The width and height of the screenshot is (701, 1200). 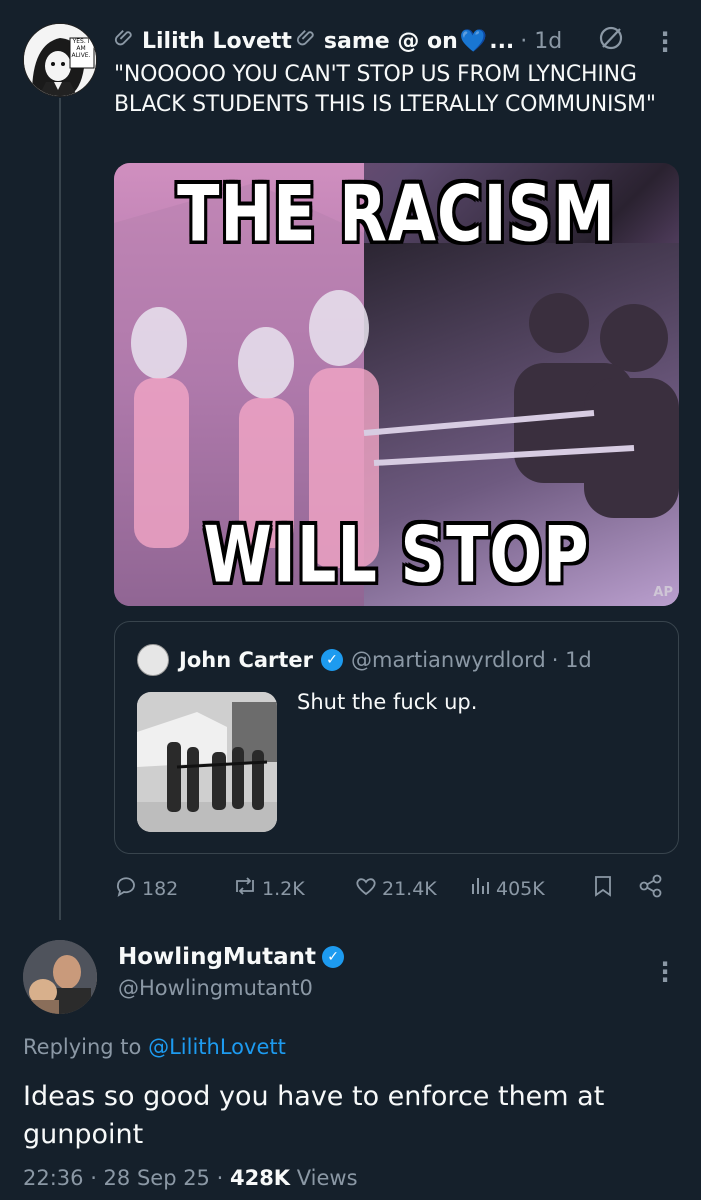 I want to click on quote-media, so click(x=207, y=762).